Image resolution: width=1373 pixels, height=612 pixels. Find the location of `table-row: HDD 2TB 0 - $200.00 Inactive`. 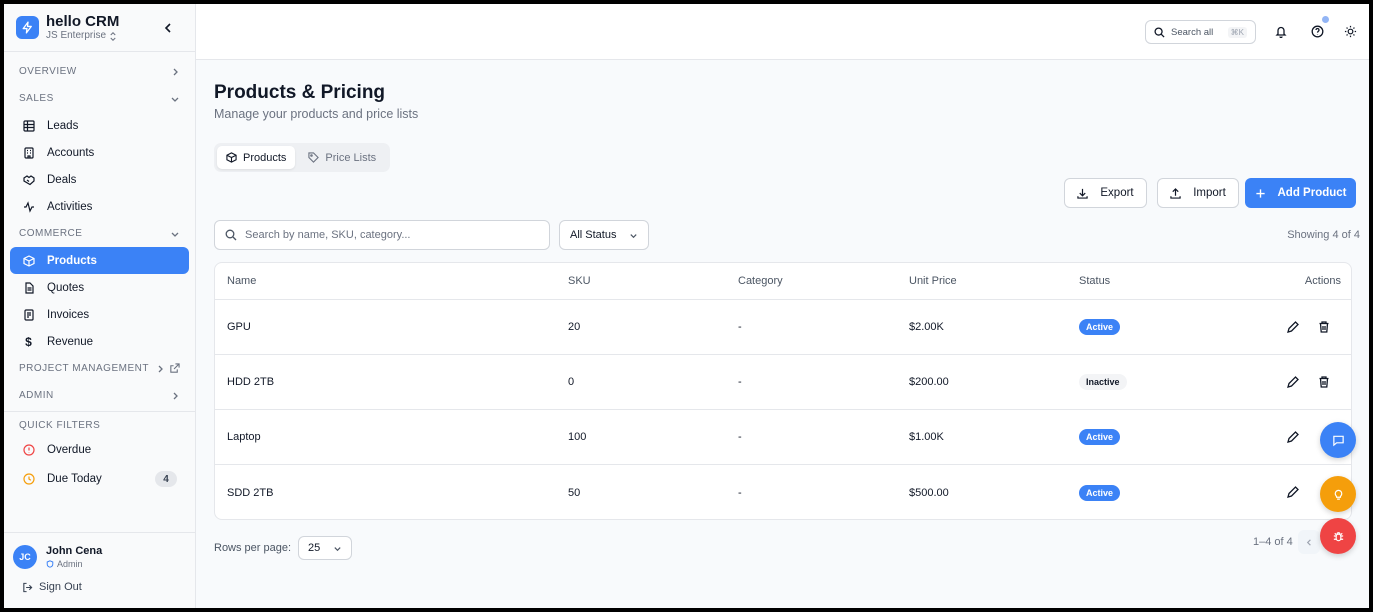

table-row: HDD 2TB 0 - $200.00 Inactive is located at coordinates (783, 382).